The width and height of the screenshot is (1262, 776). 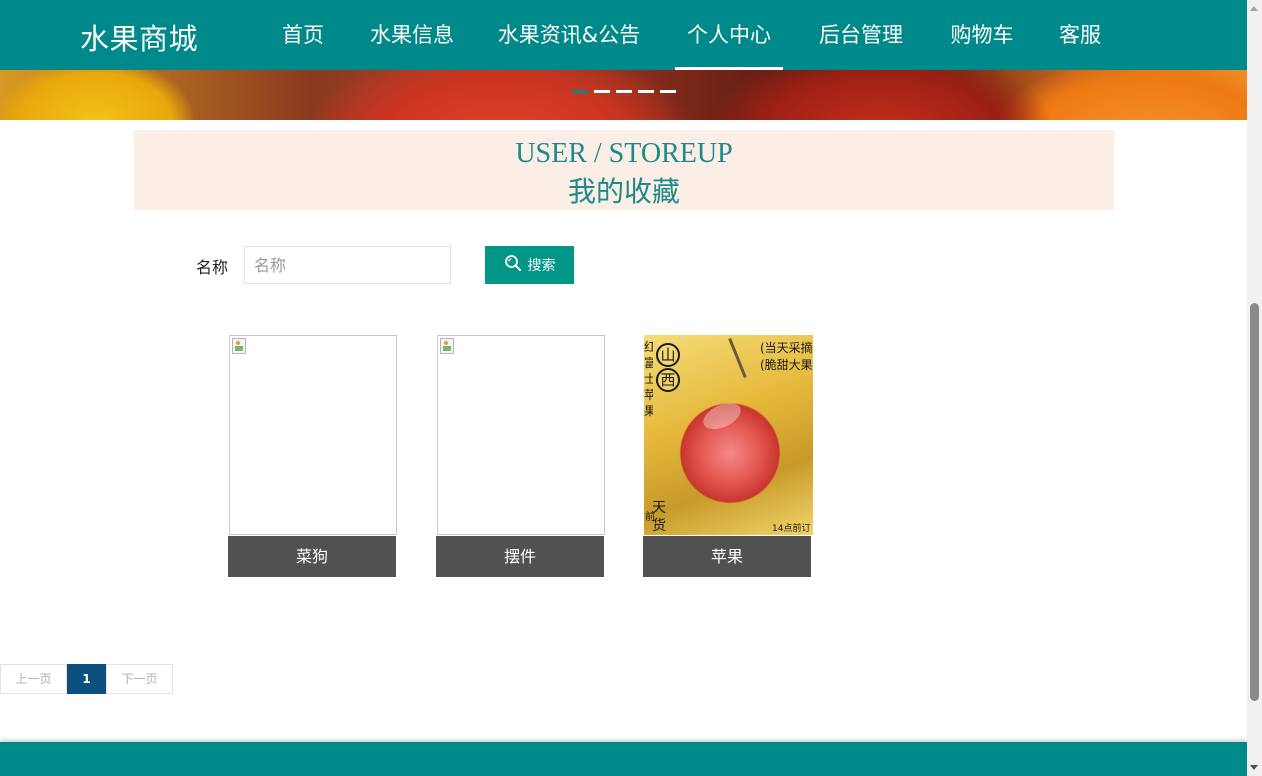 I want to click on favorite-card: 菜狗, so click(x=312, y=456).